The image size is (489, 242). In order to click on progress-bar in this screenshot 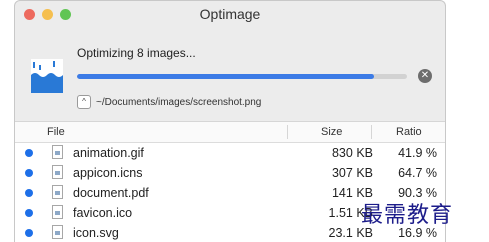, I will do `click(242, 76)`.